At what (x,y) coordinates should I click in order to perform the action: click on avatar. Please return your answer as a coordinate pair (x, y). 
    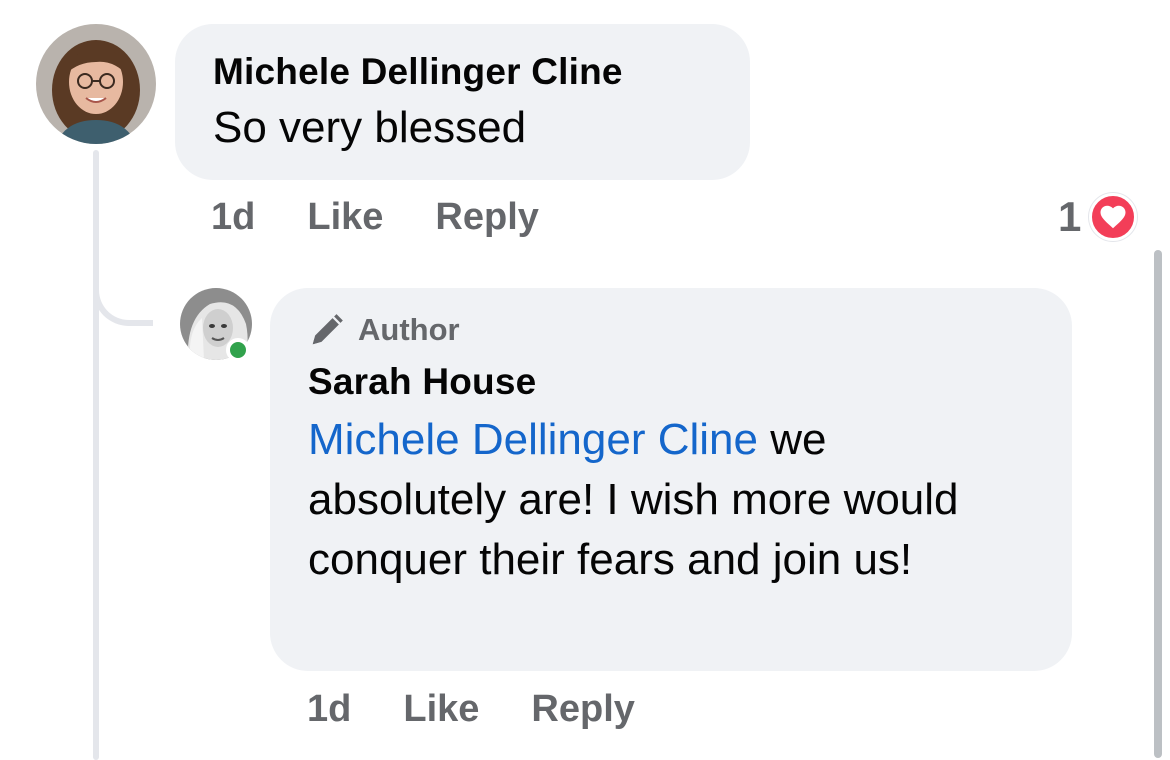
    Looking at the image, I should click on (96, 84).